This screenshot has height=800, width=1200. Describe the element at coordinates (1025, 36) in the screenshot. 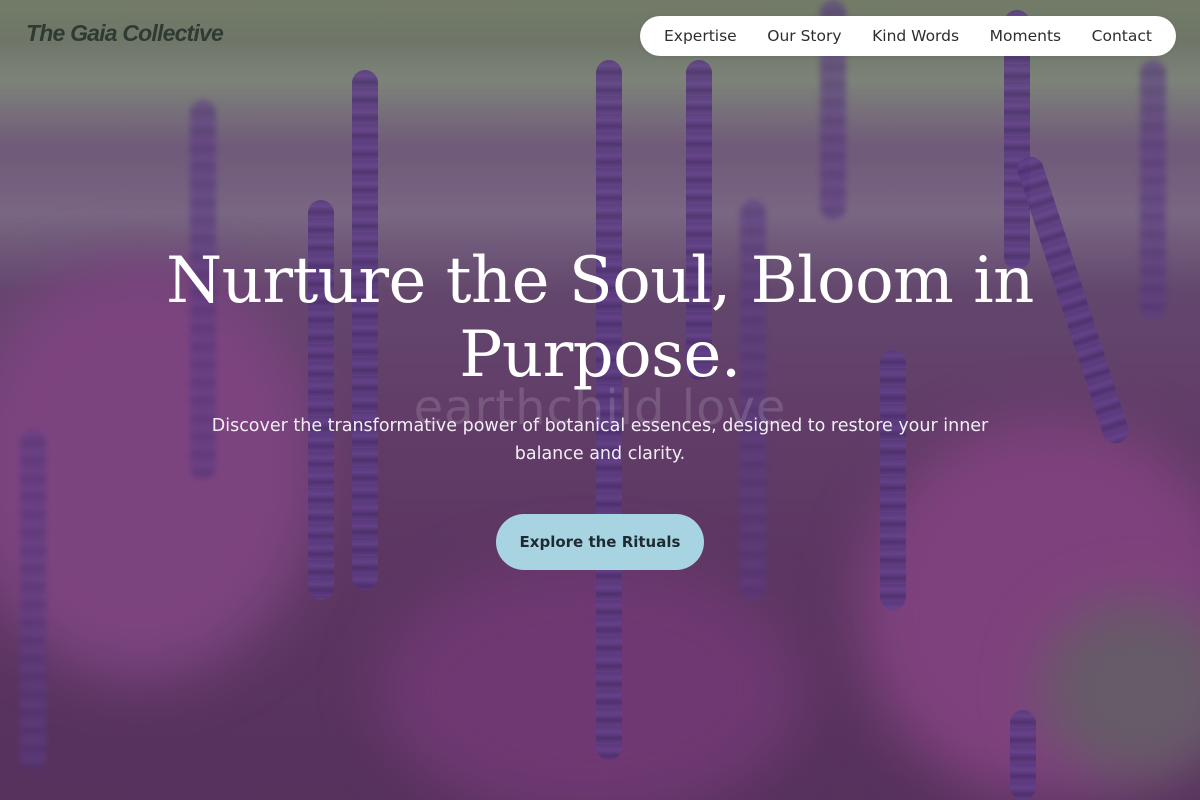

I see `nav-item-moments: Moments` at that location.